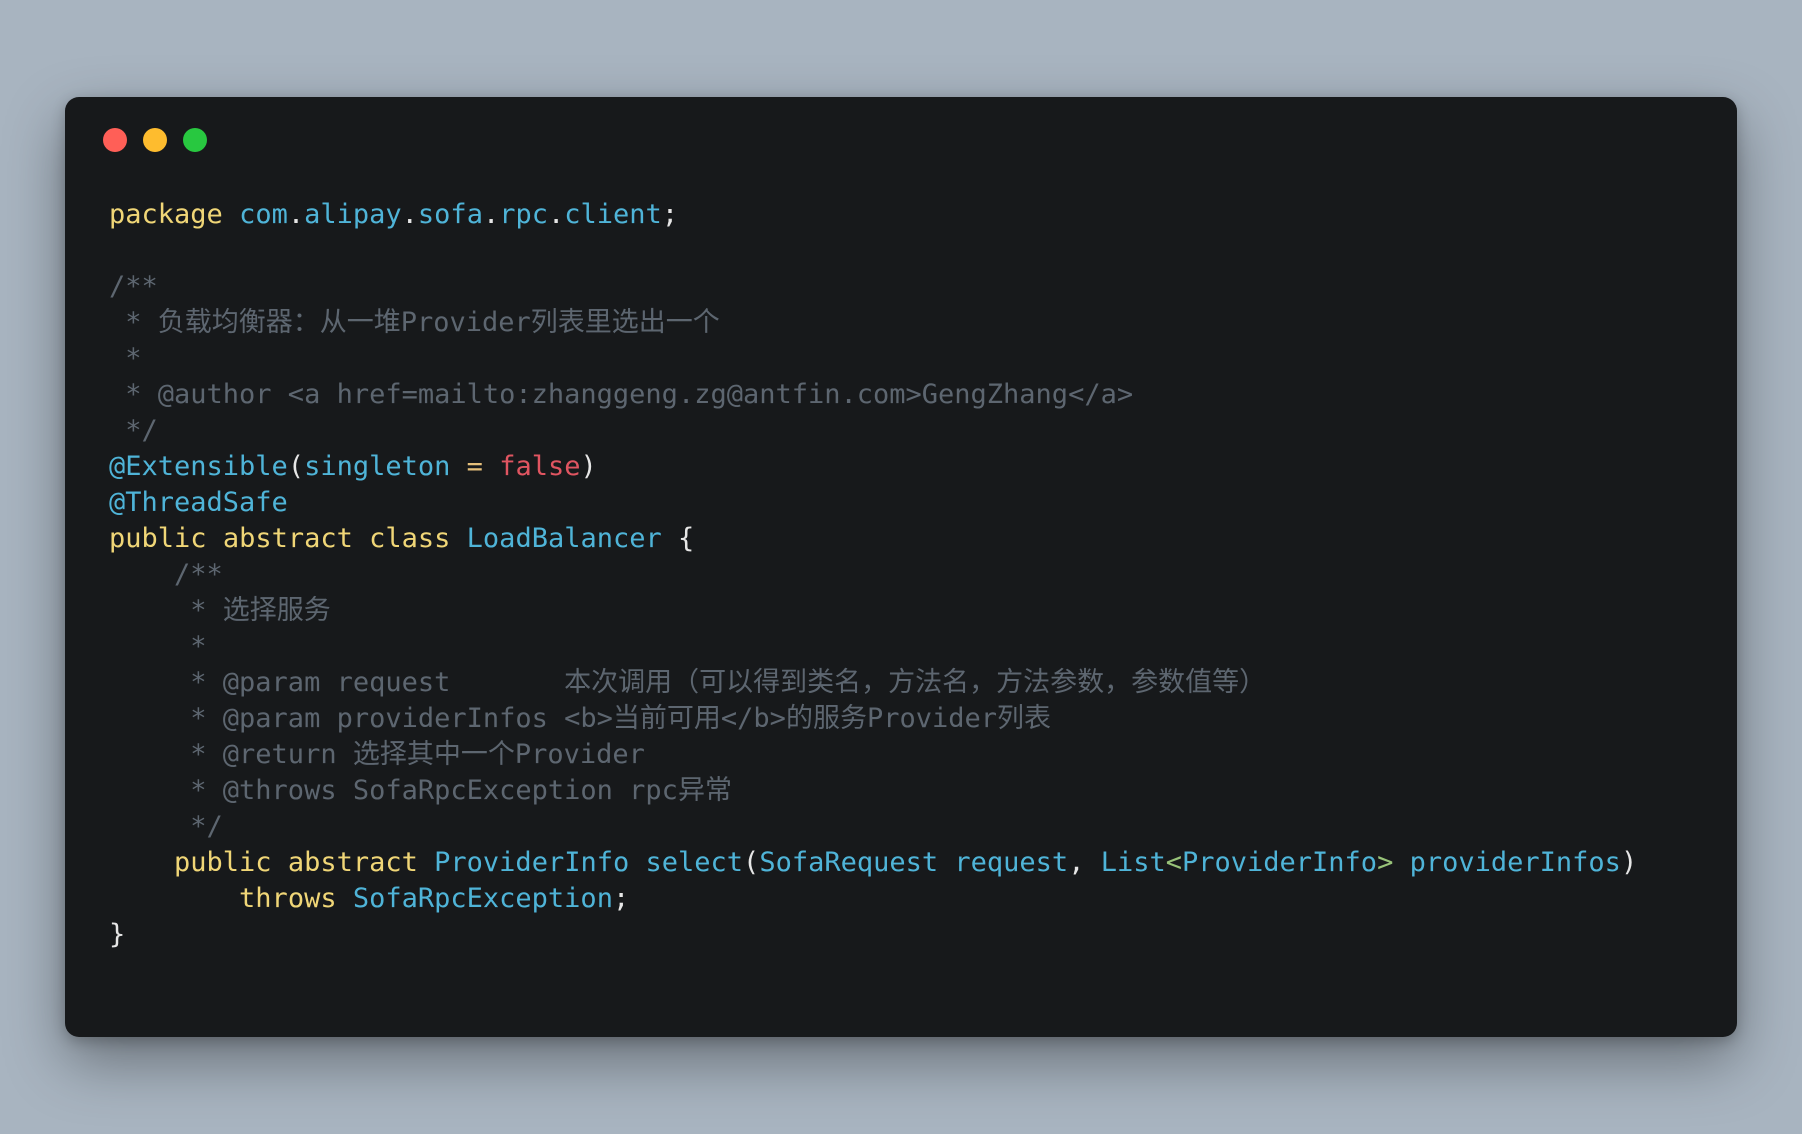 Image resolution: width=1802 pixels, height=1134 pixels. What do you see at coordinates (1515, 862) in the screenshot?
I see `code-token-identifier: providerInfos` at bounding box center [1515, 862].